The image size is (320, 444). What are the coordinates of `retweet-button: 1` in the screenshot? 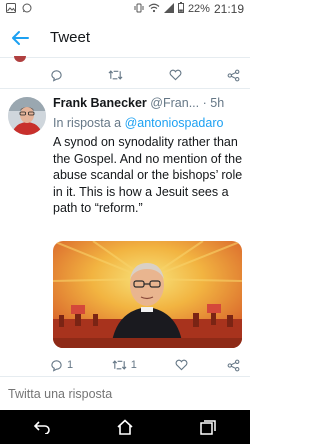 It's located at (124, 365).